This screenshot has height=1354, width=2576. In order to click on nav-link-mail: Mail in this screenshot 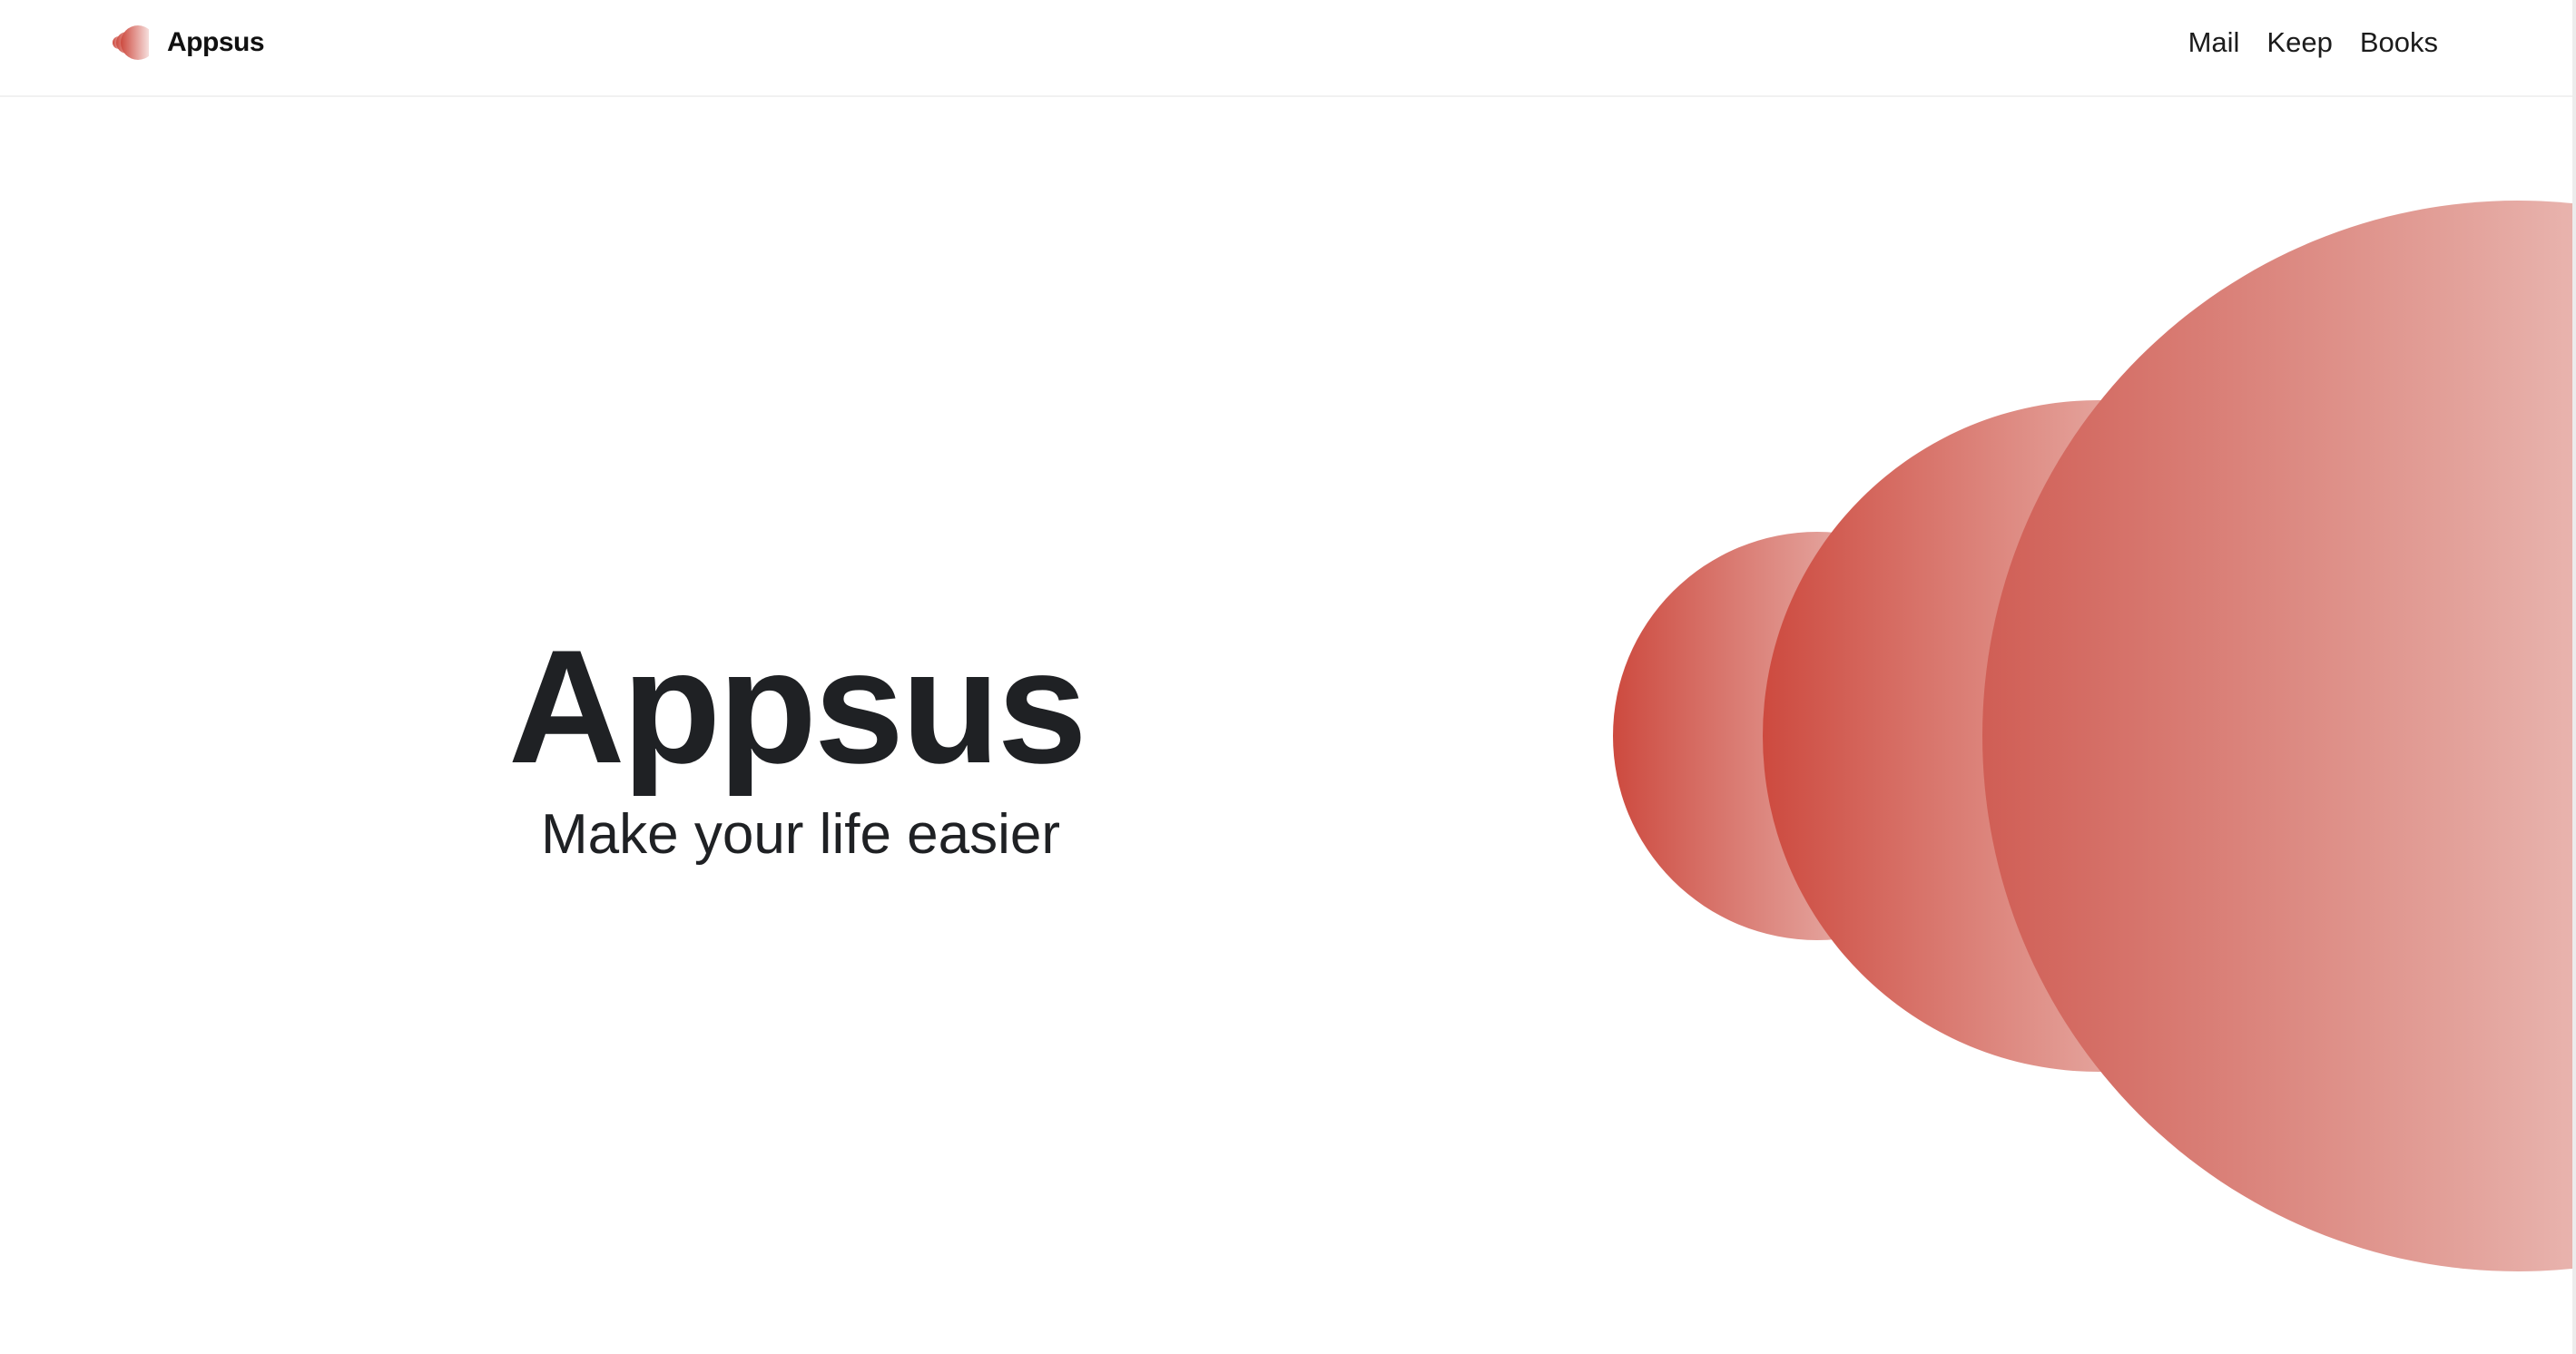, I will do `click(2214, 42)`.